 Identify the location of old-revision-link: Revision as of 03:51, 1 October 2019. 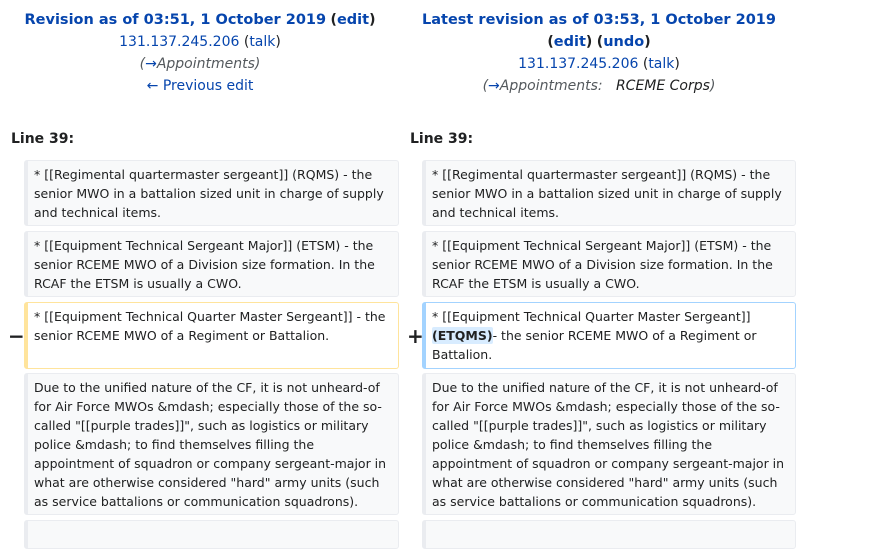
(176, 20).